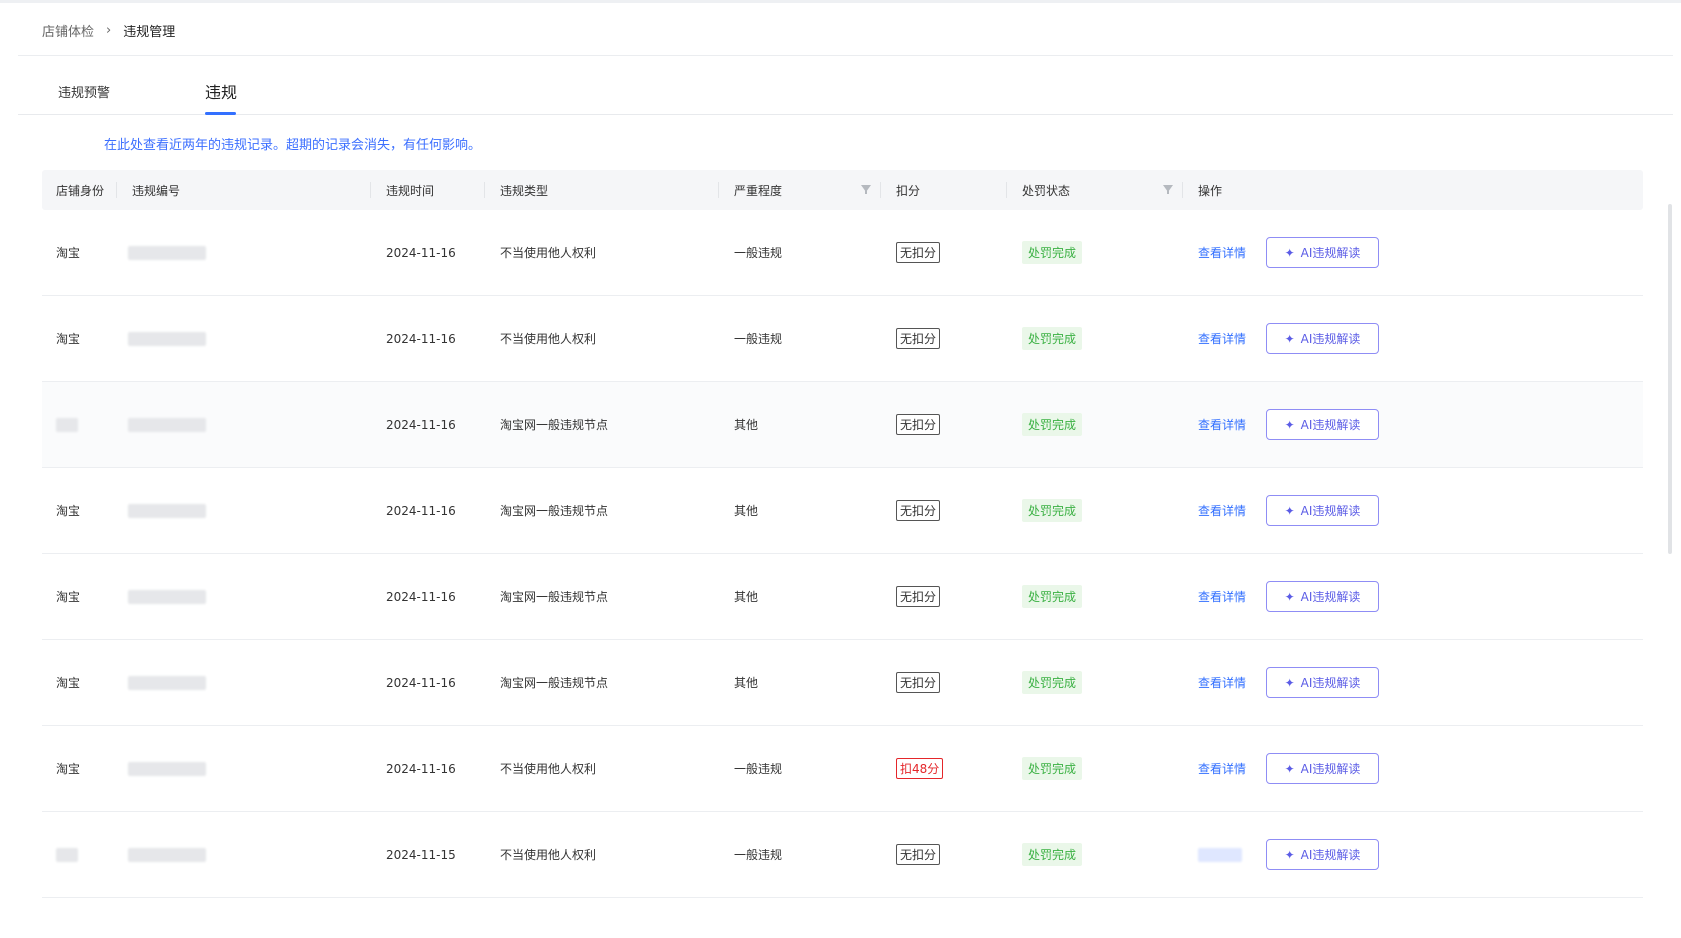  What do you see at coordinates (920, 768) in the screenshot?
I see `deduction-cell: 扣48分` at bounding box center [920, 768].